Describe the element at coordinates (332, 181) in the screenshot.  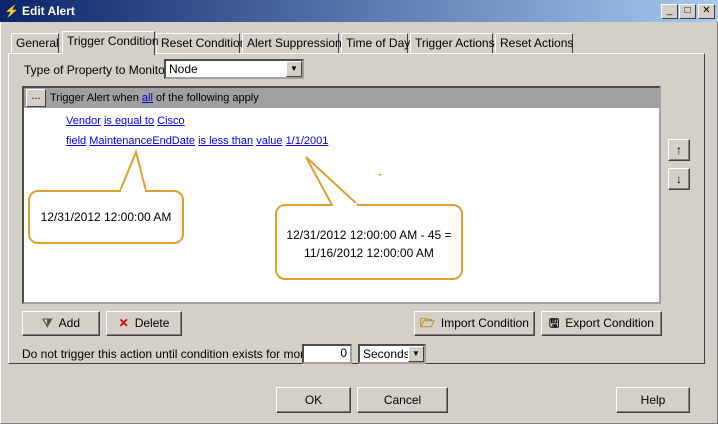
I see `right-callout-pointer` at that location.